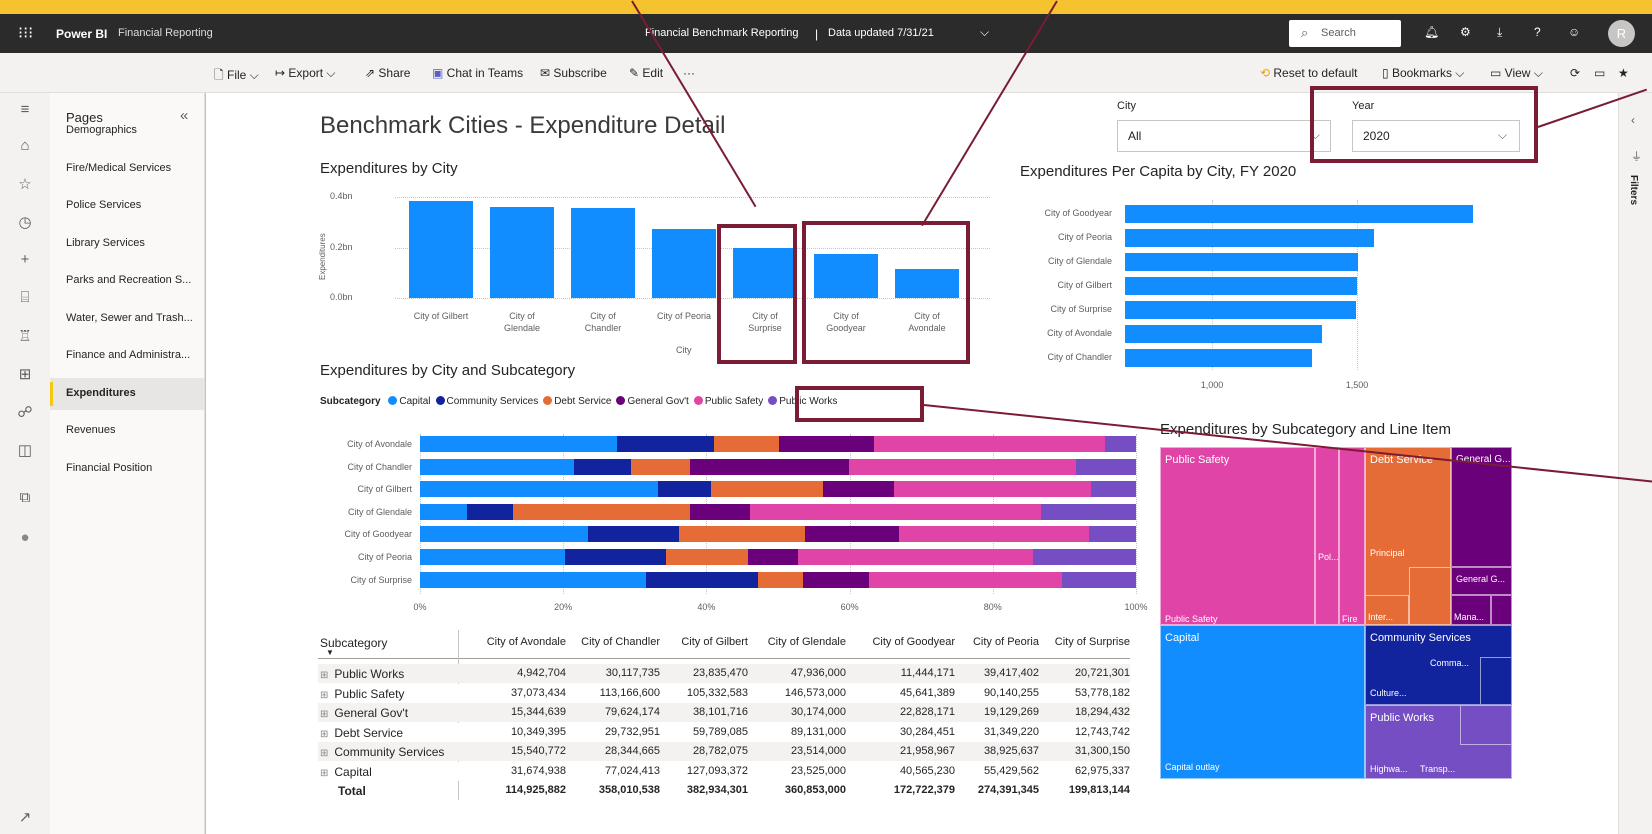 This screenshot has width=1652, height=834. Describe the element at coordinates (127, 206) in the screenshot. I see `page-tab: Police Services` at that location.